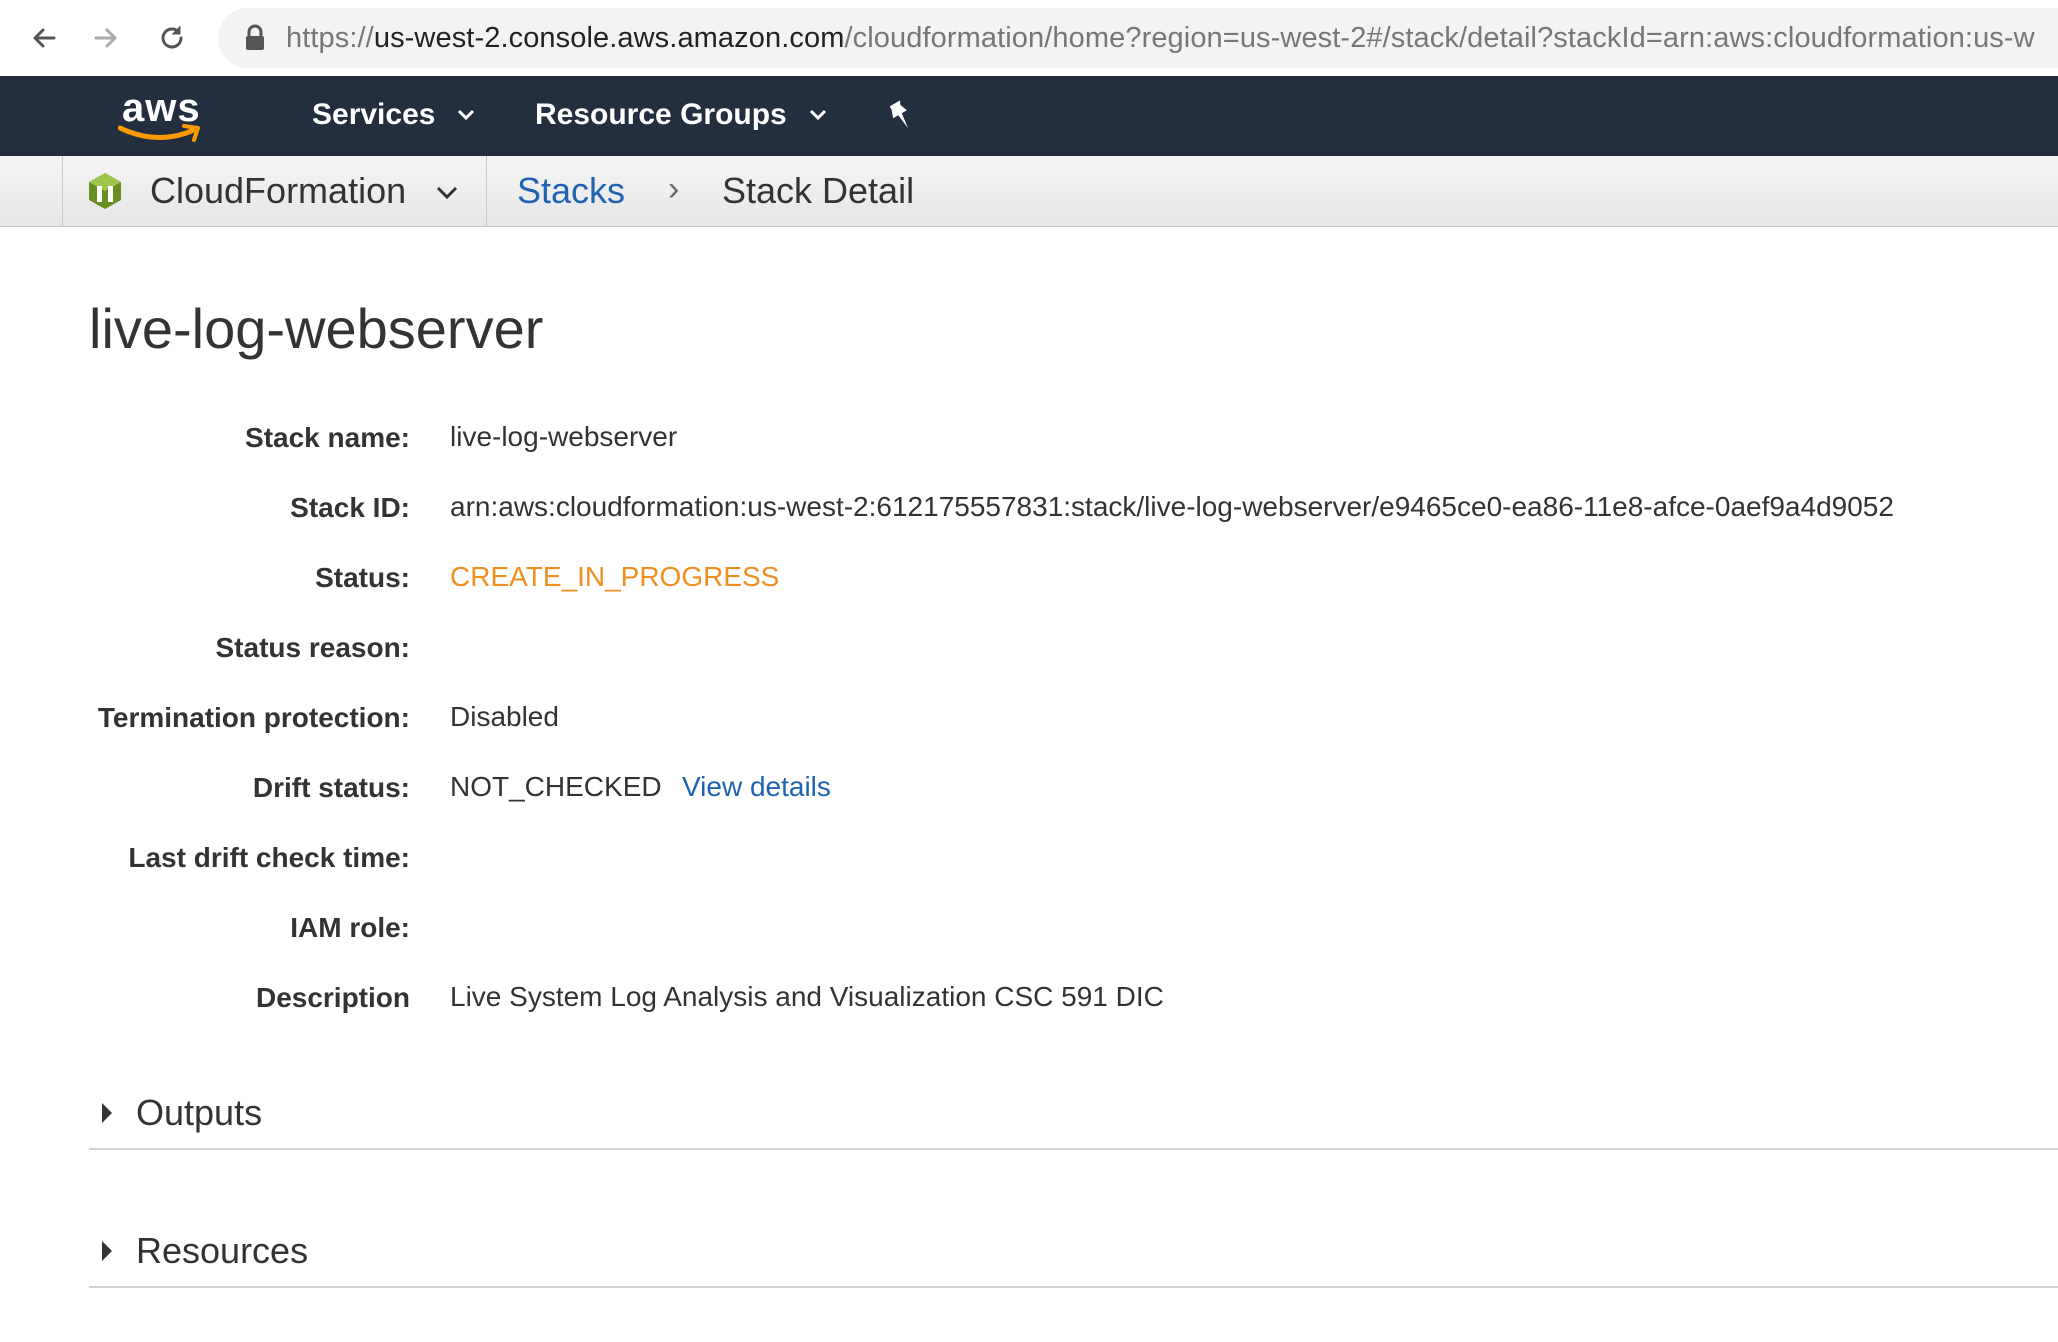 The height and width of the screenshot is (1342, 2058). What do you see at coordinates (756, 787) in the screenshot?
I see `view-details-link: View details` at bounding box center [756, 787].